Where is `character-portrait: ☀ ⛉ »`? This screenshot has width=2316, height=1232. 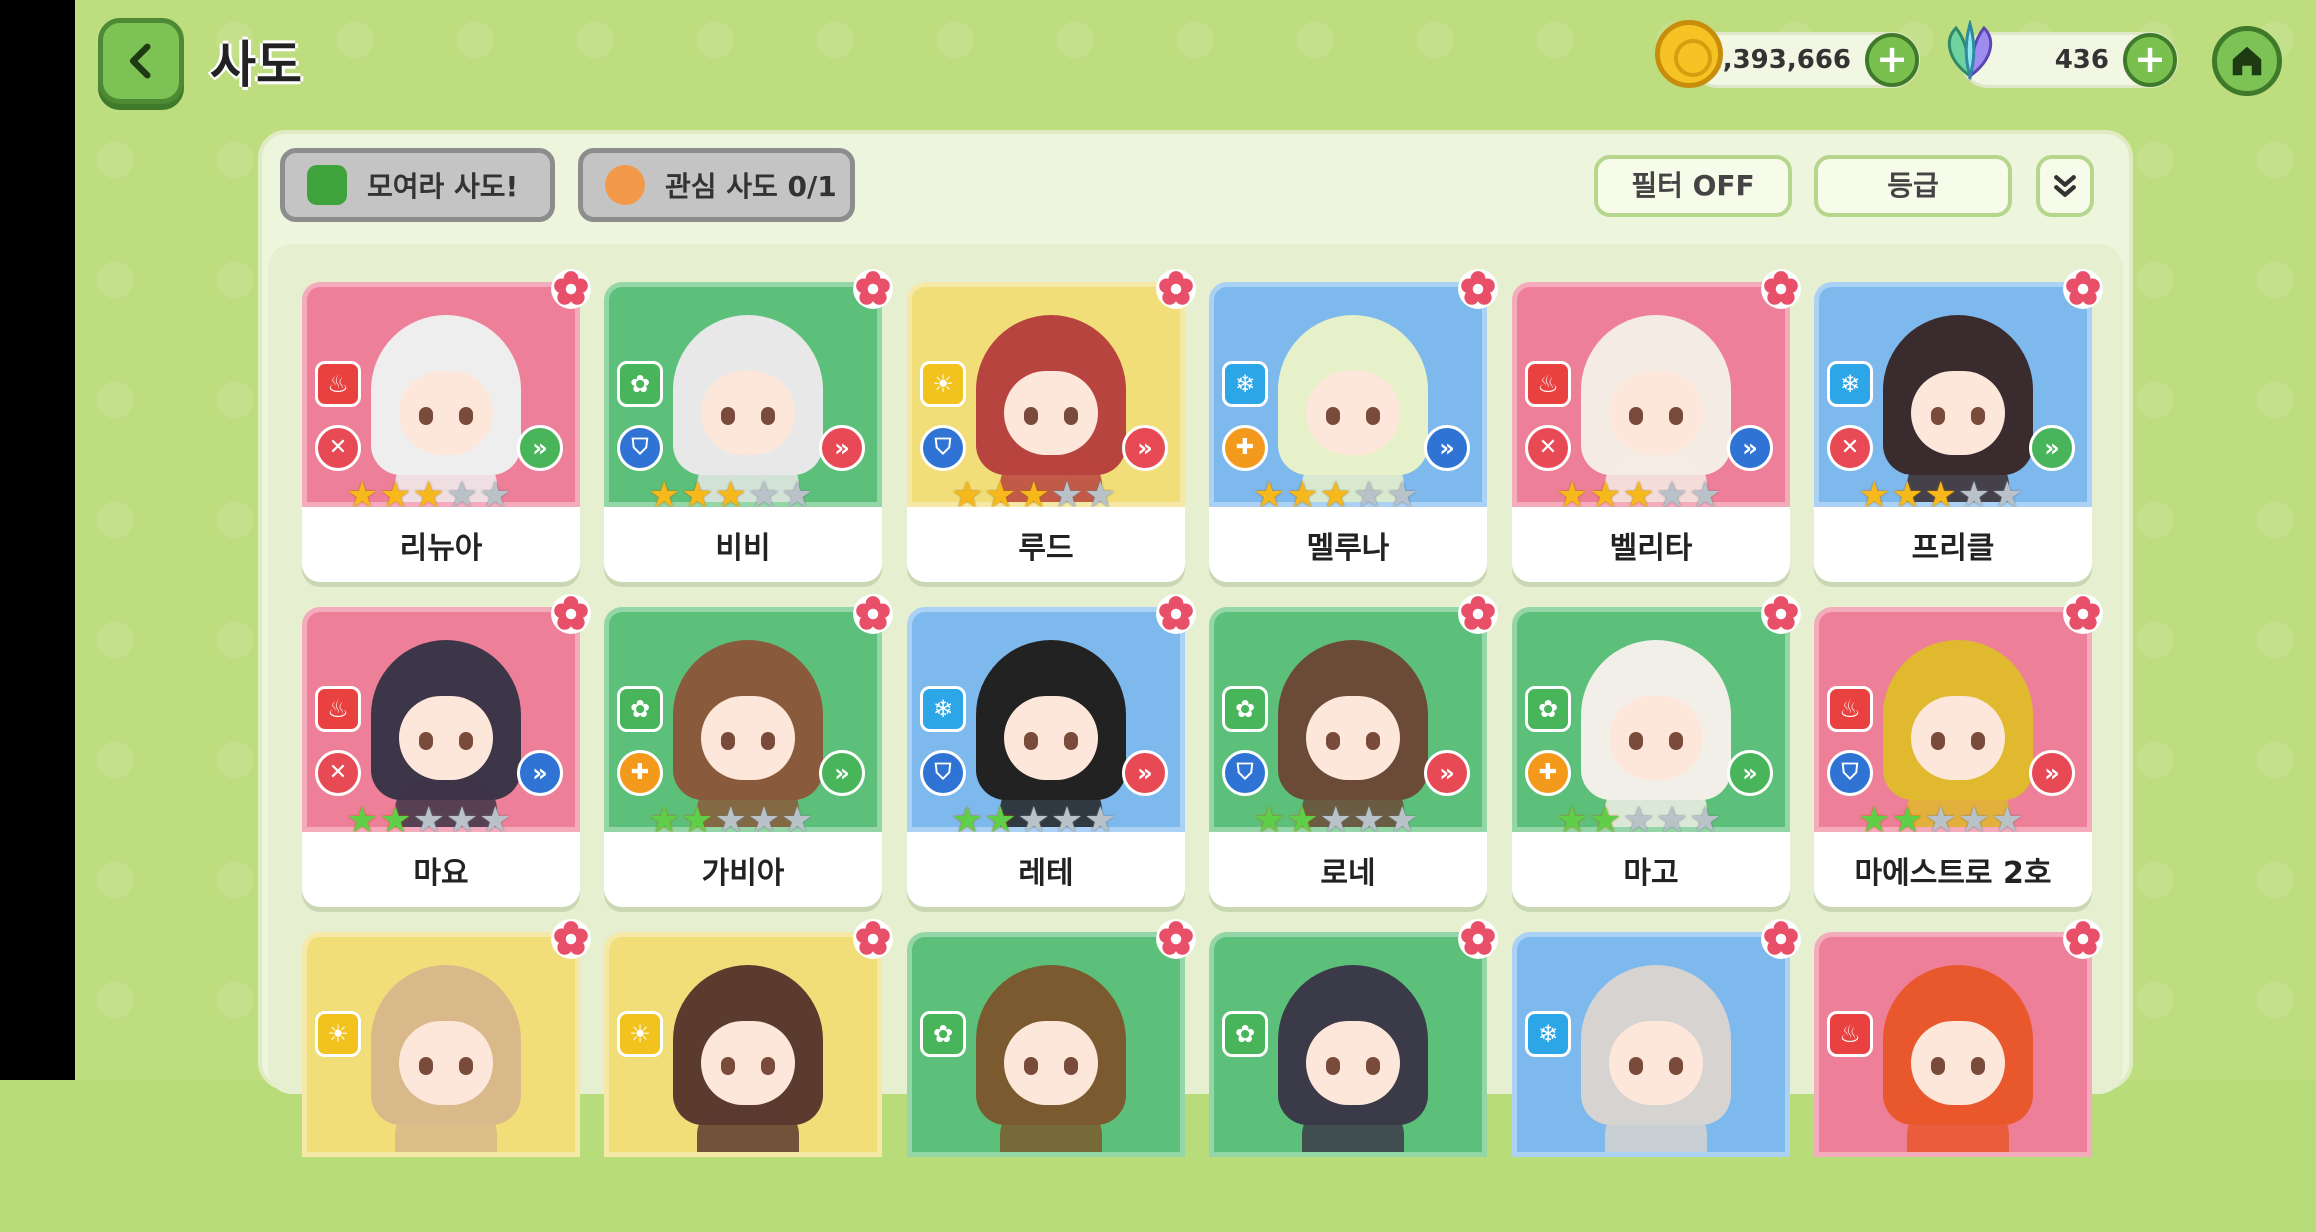 character-portrait: ☀ ⛉ » is located at coordinates (1046, 394).